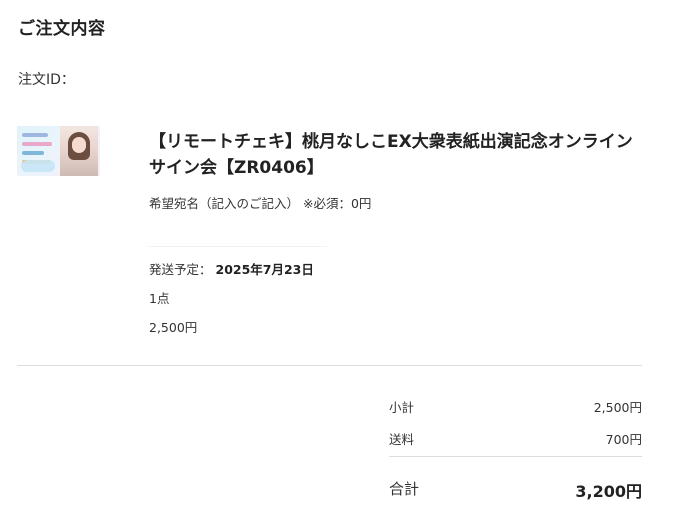 This screenshot has height=523, width=689. What do you see at coordinates (515, 490) in the screenshot?
I see `total-row: 合計 3,200円` at bounding box center [515, 490].